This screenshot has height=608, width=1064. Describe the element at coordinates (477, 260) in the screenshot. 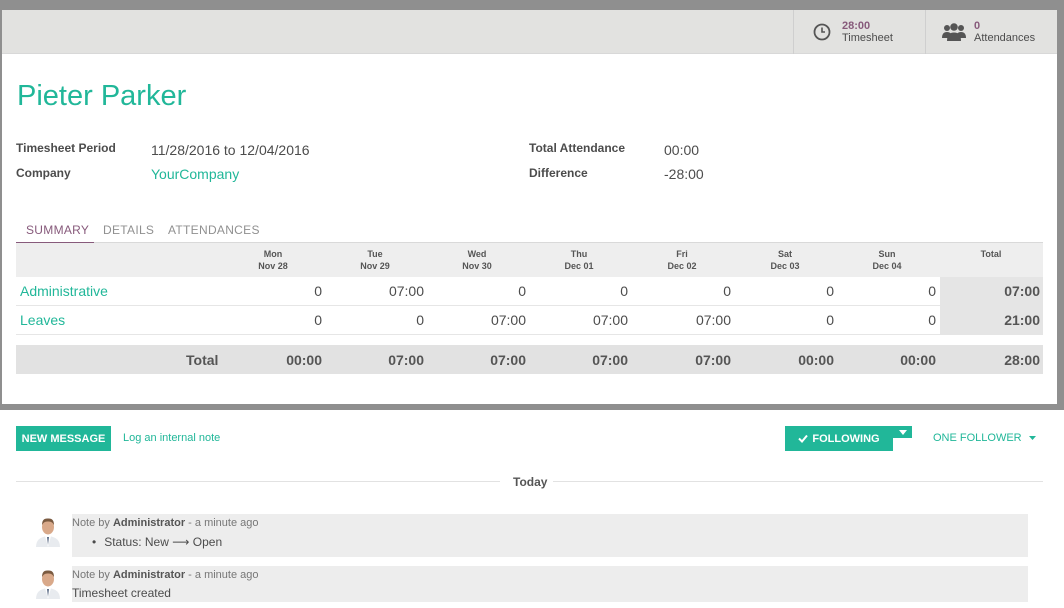

I see `col-head-wed: Wed Nov 30` at that location.